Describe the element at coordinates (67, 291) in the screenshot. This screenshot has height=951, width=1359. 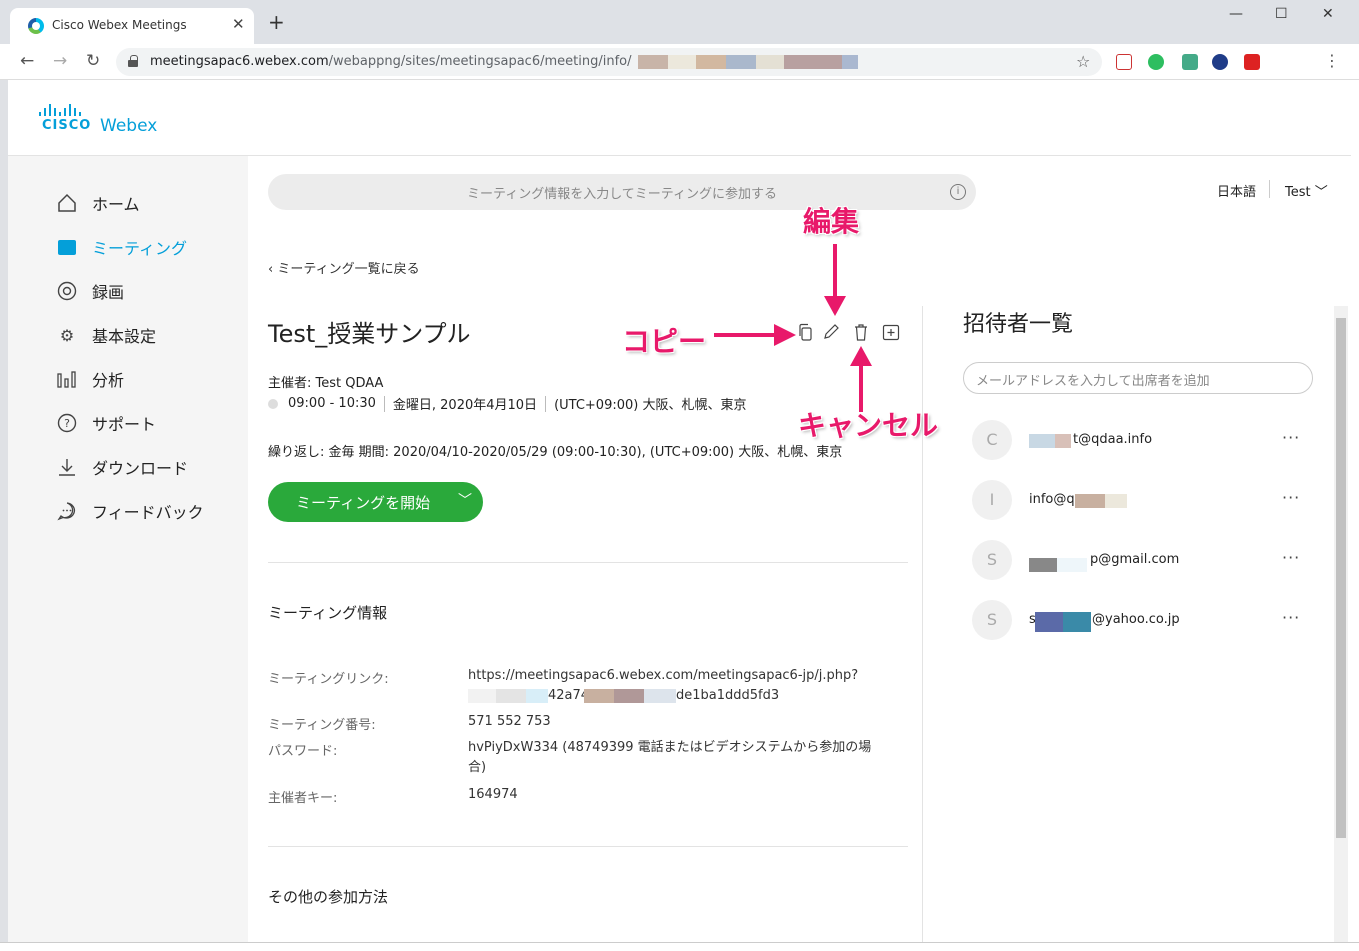
I see `record-icon` at that location.